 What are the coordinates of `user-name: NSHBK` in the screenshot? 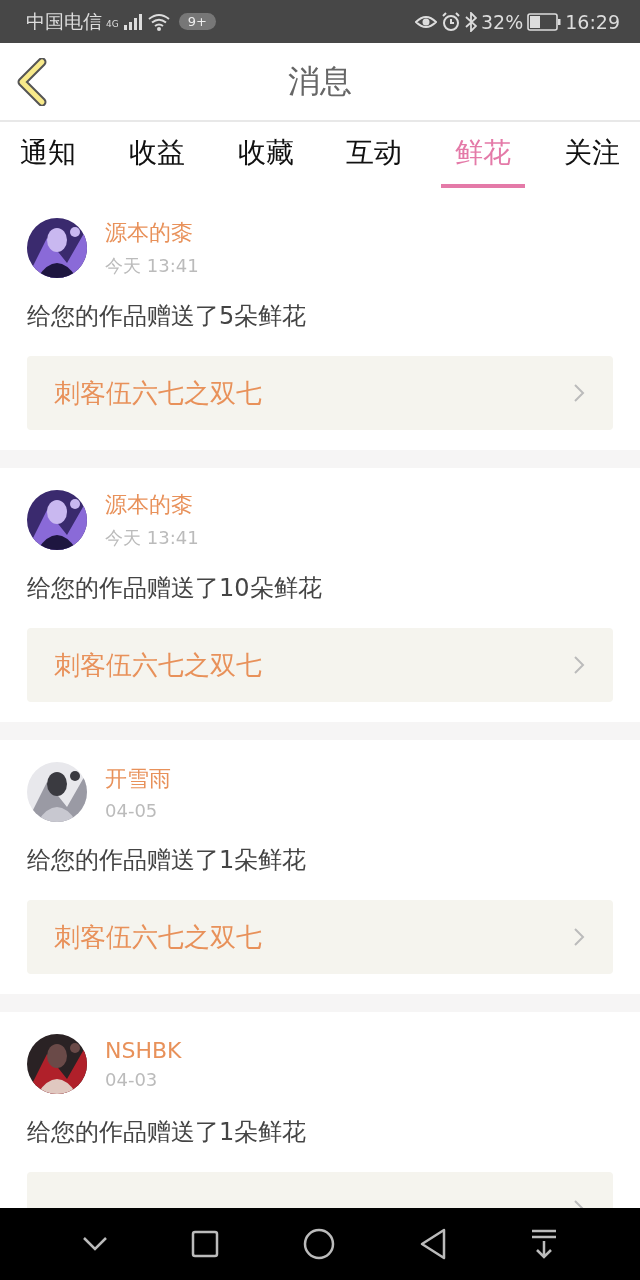 It's located at (143, 1050).